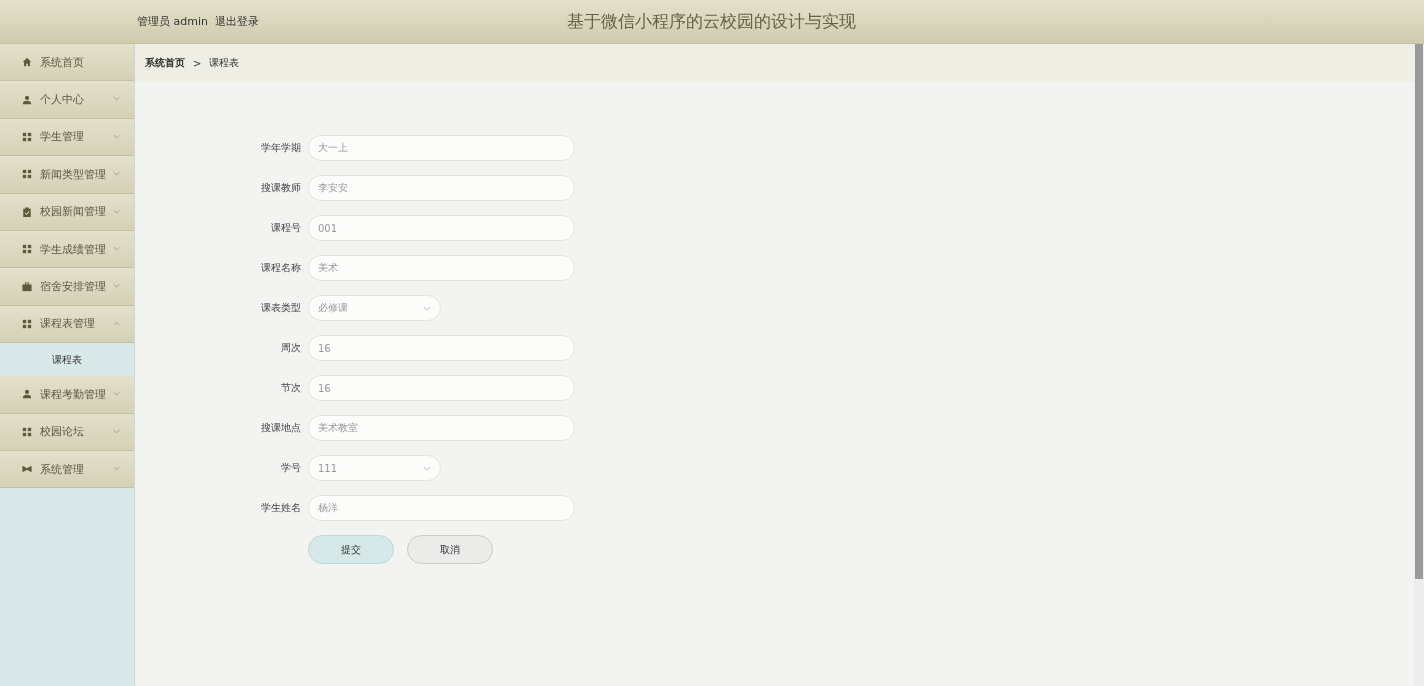 Image resolution: width=1424 pixels, height=686 pixels. I want to click on sidebar-item: 宿舍安排管理, so click(67, 287).